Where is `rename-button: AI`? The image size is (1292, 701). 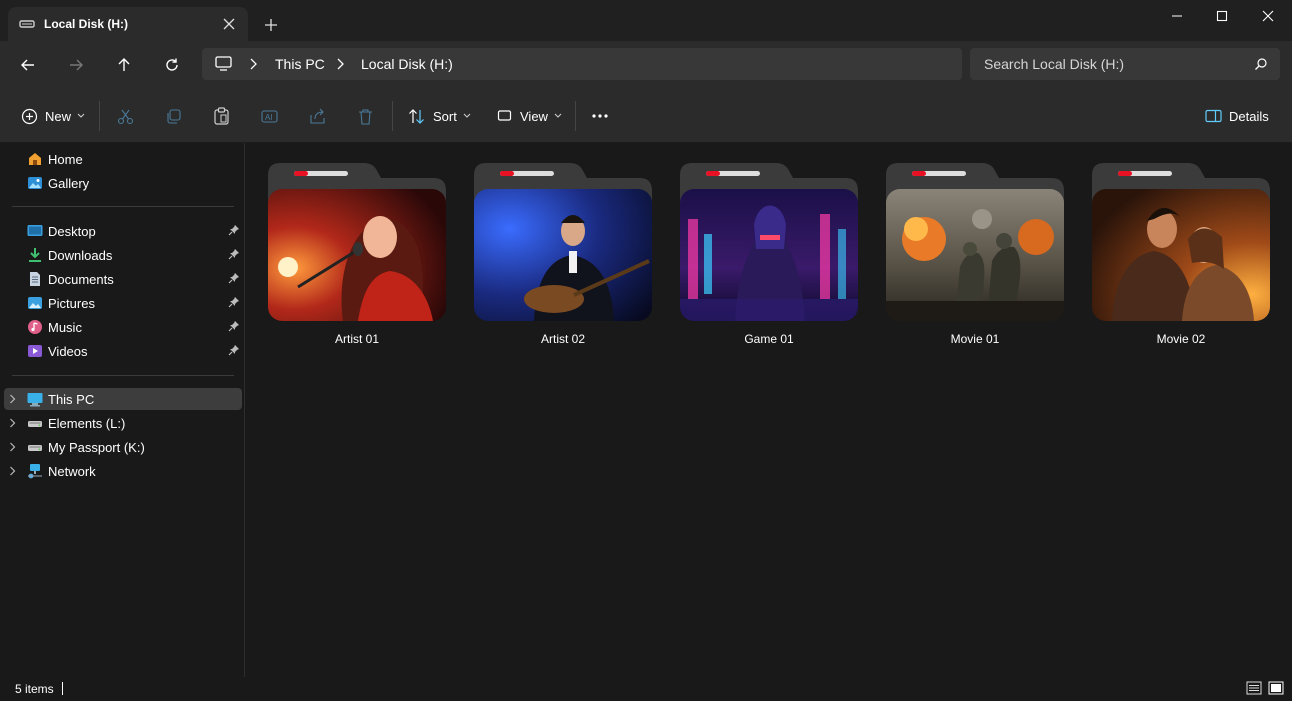
rename-button: AI is located at coordinates (269, 116).